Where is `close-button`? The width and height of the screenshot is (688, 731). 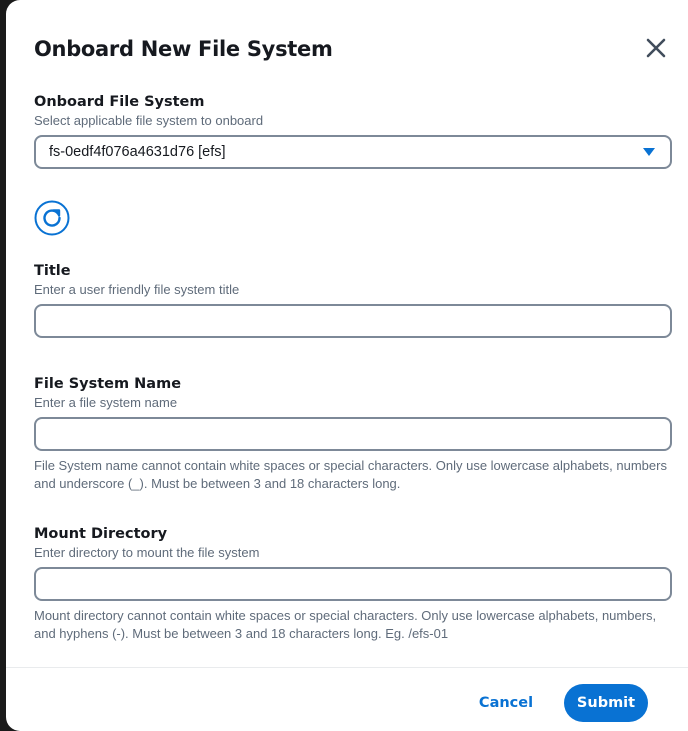 close-button is located at coordinates (656, 48).